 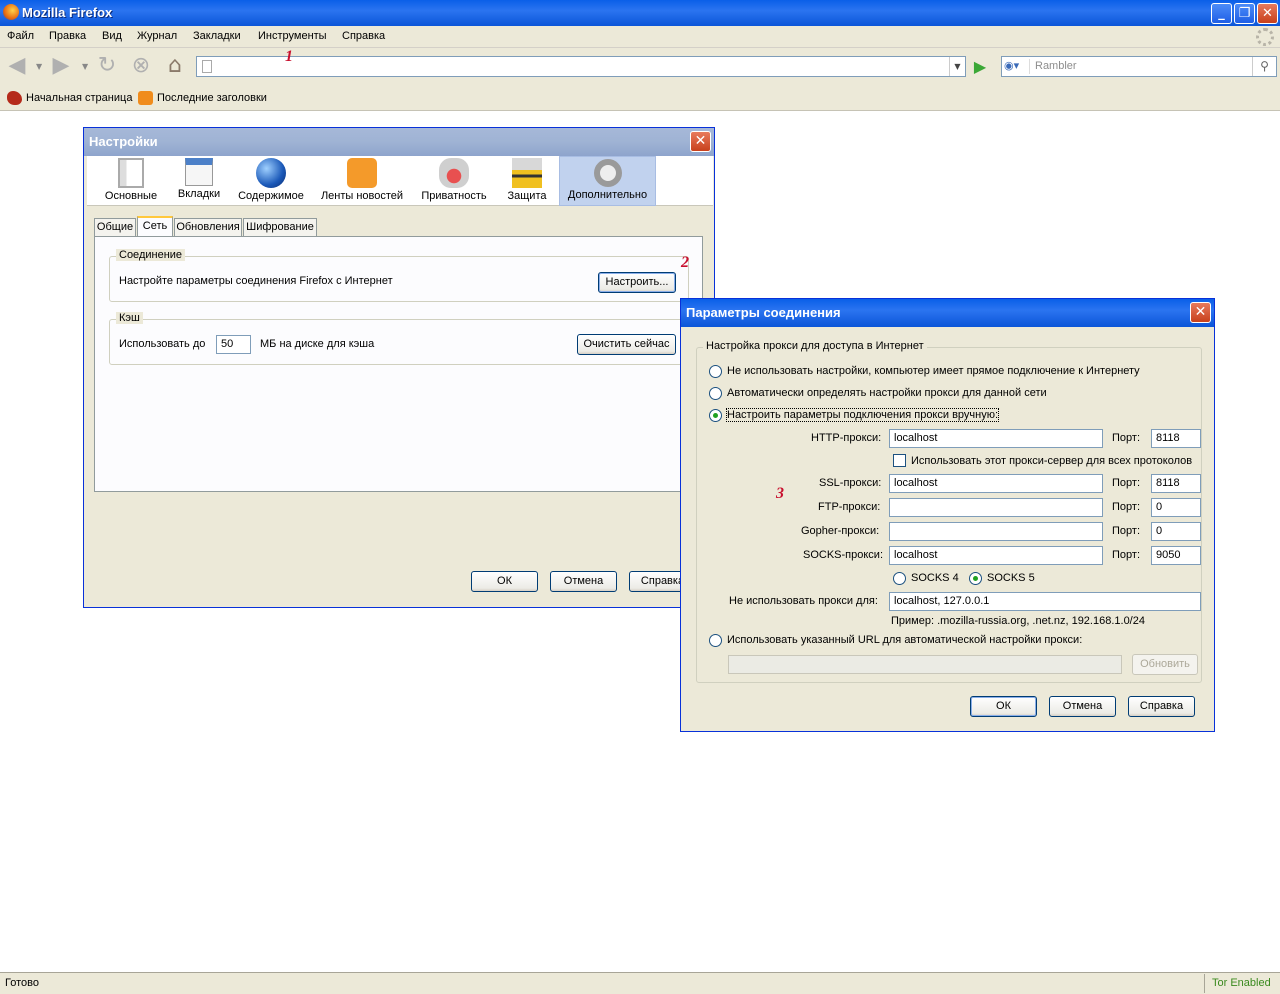 What do you see at coordinates (199, 181) in the screenshot?
I see `pane-tabs: Вкладки` at bounding box center [199, 181].